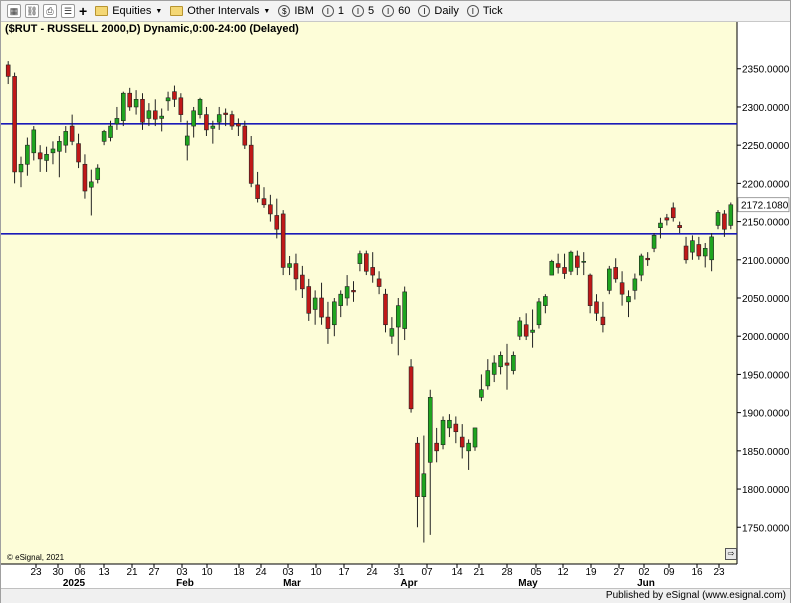  I want to click on y-tick-label: 2100.0000, so click(766, 261).